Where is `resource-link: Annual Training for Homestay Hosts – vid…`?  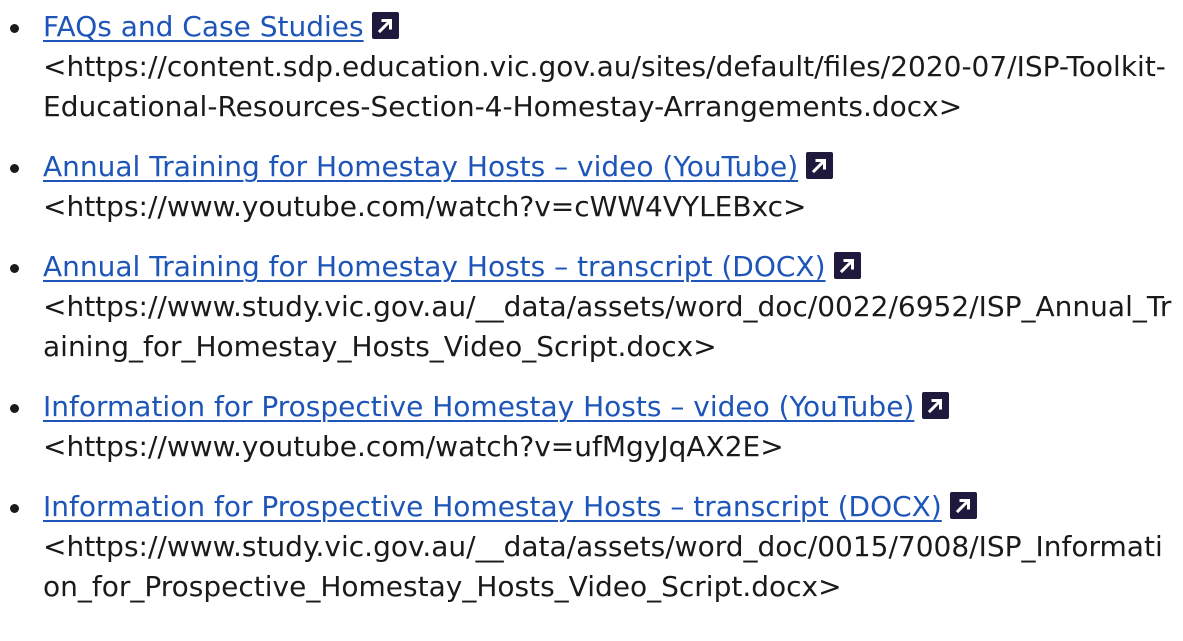
resource-link: Annual Training for Homestay Hosts – vid… is located at coordinates (420, 166).